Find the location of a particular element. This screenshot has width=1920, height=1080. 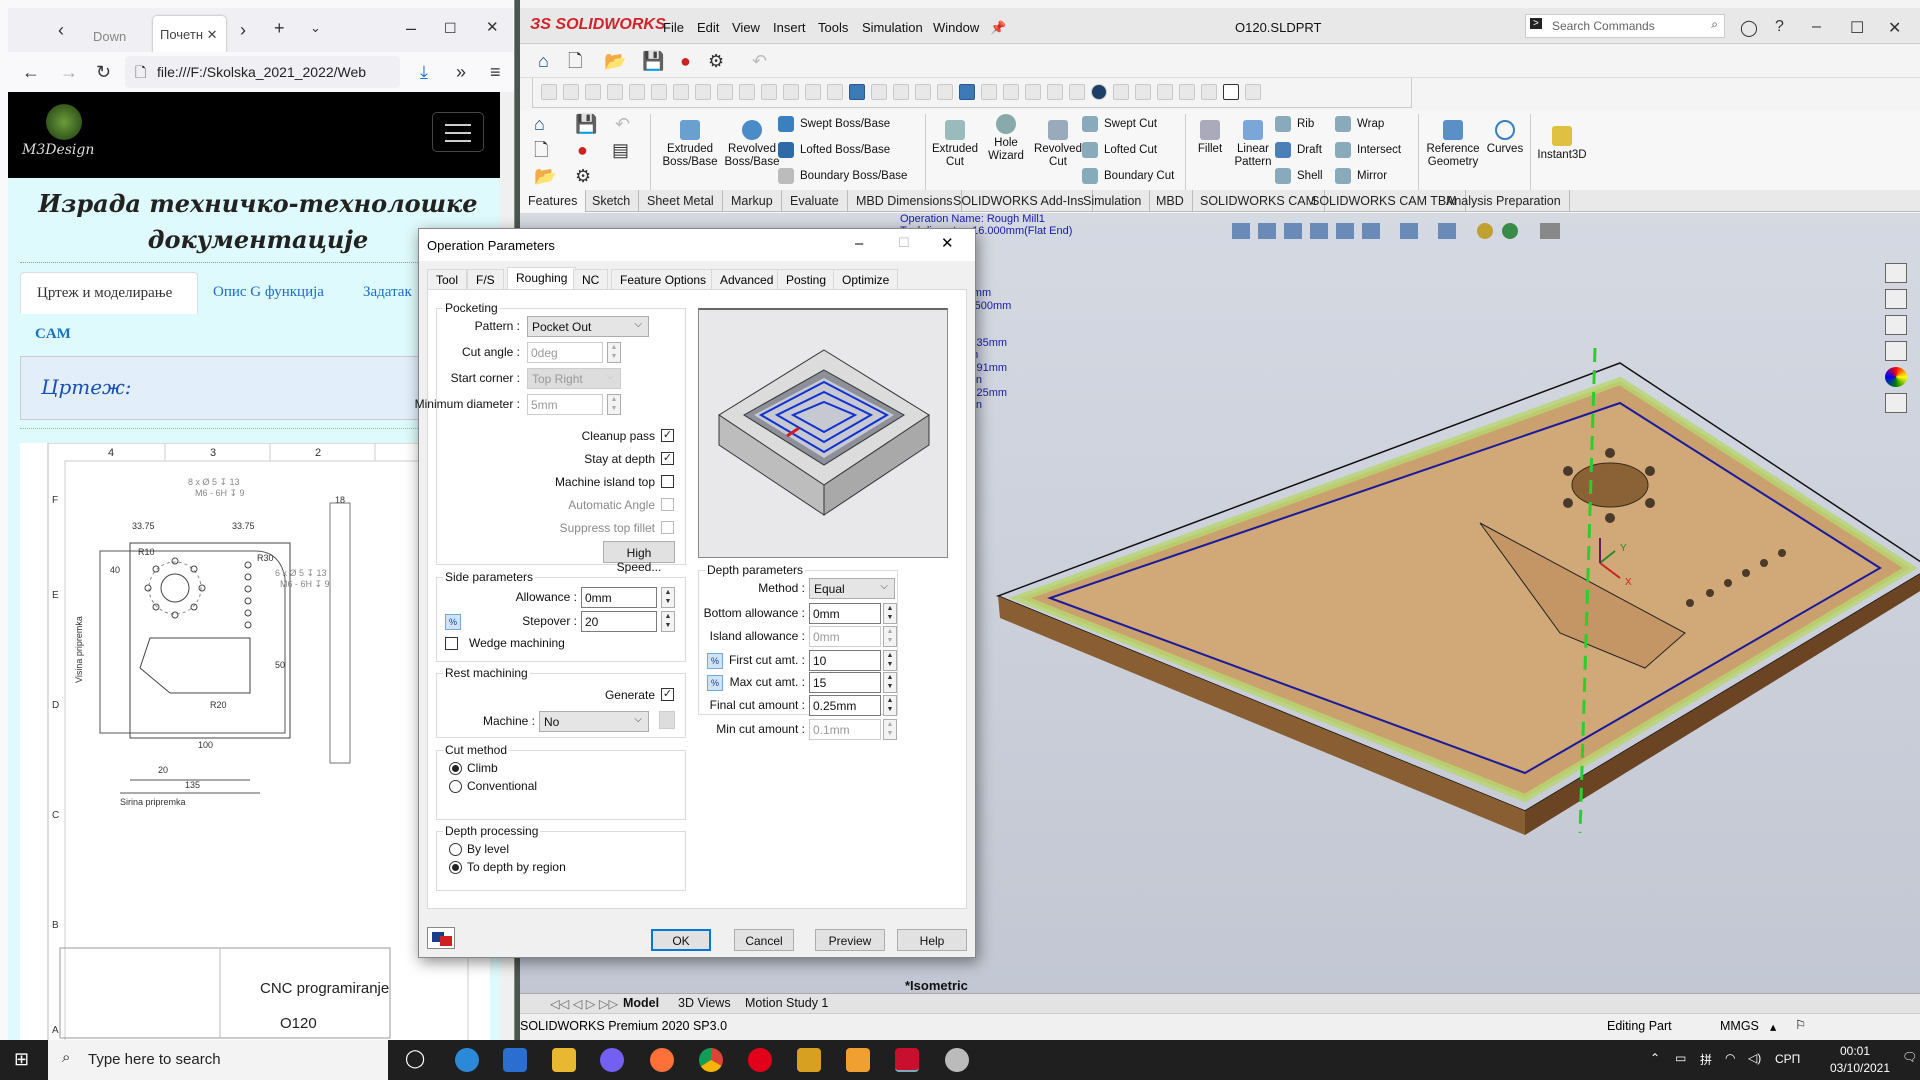

stepover-input: 20 is located at coordinates (619, 621).